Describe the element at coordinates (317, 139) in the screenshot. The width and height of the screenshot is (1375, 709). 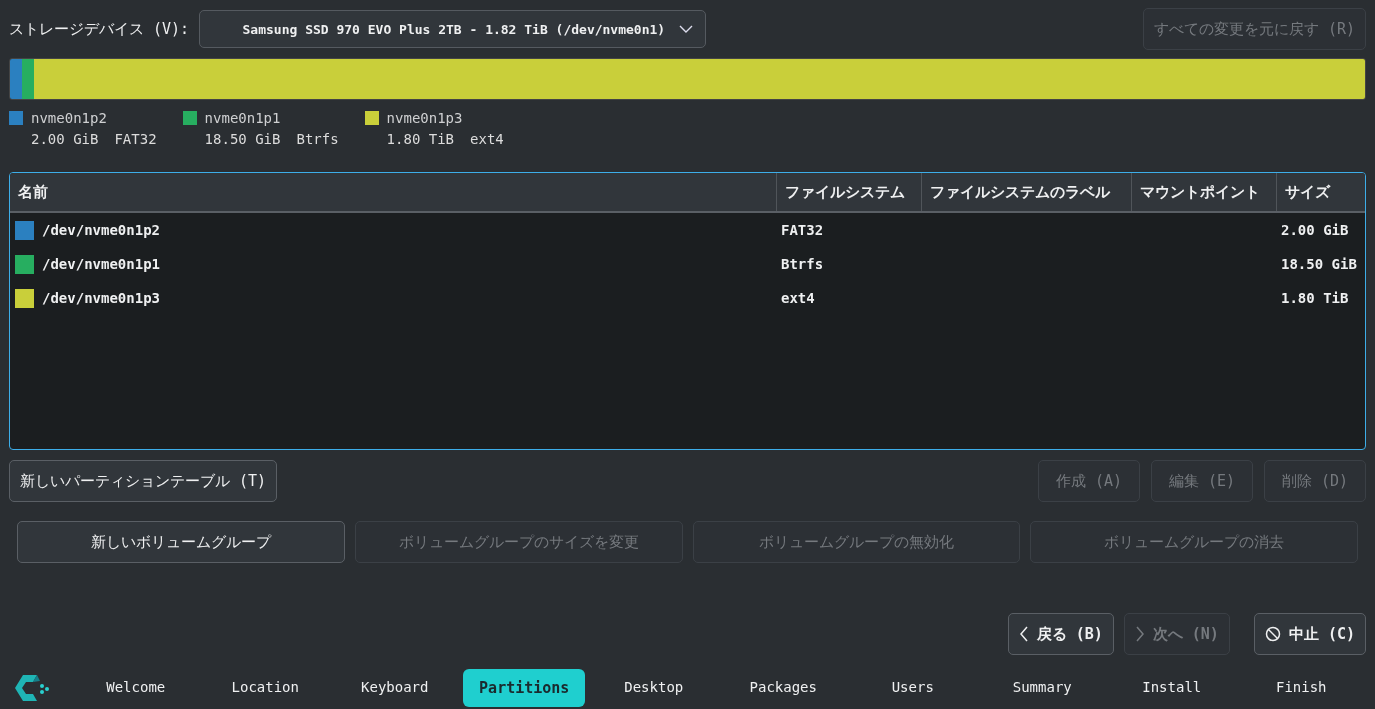
I see `partition-filesystem: Btrfs` at that location.